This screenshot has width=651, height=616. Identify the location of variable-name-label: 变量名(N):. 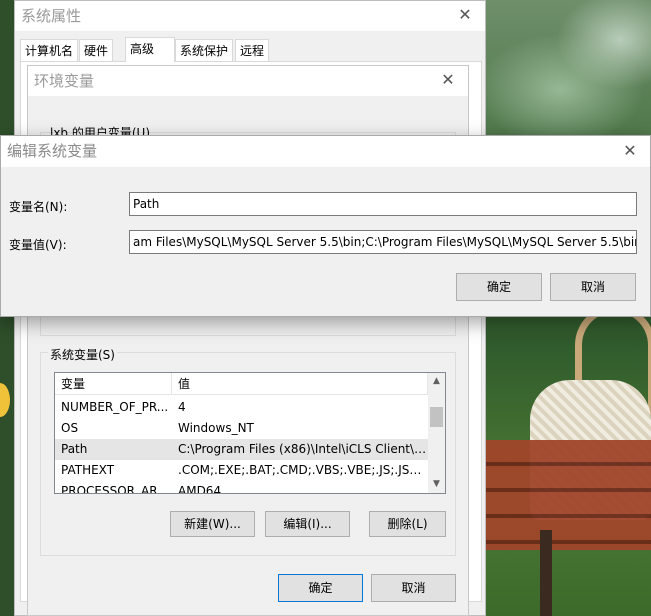
(38, 207).